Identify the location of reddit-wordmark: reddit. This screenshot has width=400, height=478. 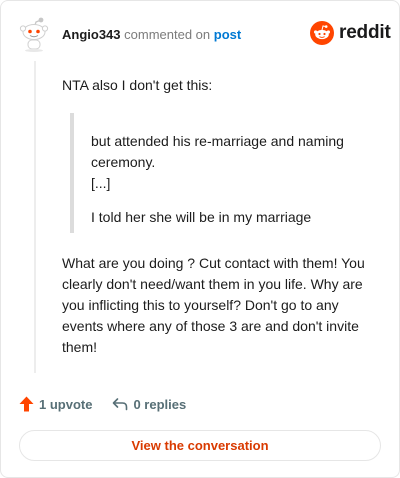
(365, 32).